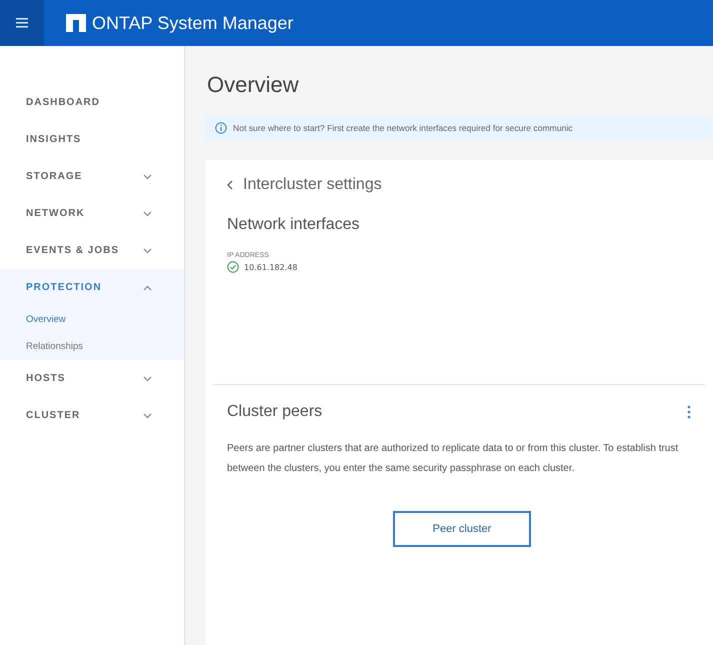 The height and width of the screenshot is (645, 713). Describe the element at coordinates (453, 459) in the screenshot. I see `description-text: Peers are partner clusters that are authorized to replicate data to or from this cluster. To establish trust between the clusters, you enter the same security passphrase on each cluster.` at that location.